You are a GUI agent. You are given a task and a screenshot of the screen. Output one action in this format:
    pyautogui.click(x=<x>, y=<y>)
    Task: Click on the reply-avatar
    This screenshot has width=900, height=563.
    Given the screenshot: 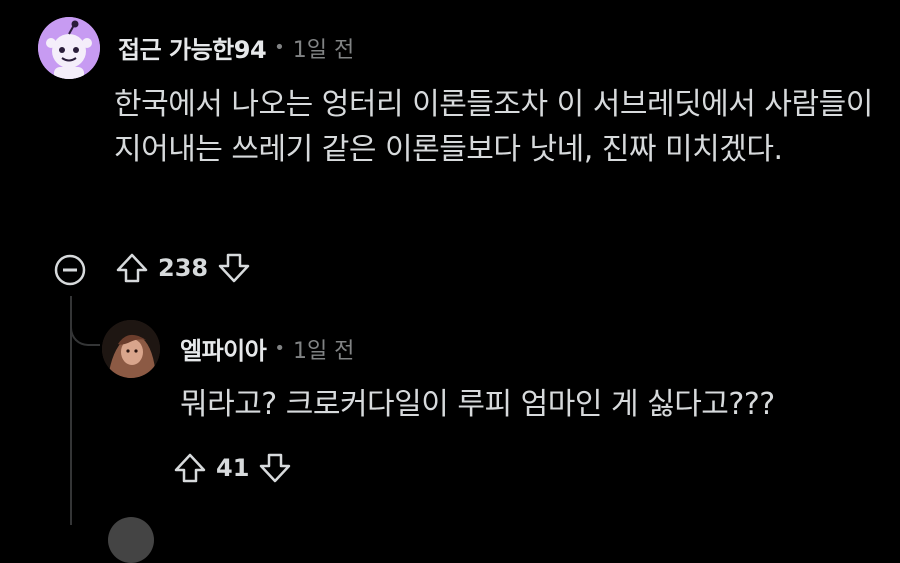 What is the action you would take?
    pyautogui.click(x=131, y=349)
    